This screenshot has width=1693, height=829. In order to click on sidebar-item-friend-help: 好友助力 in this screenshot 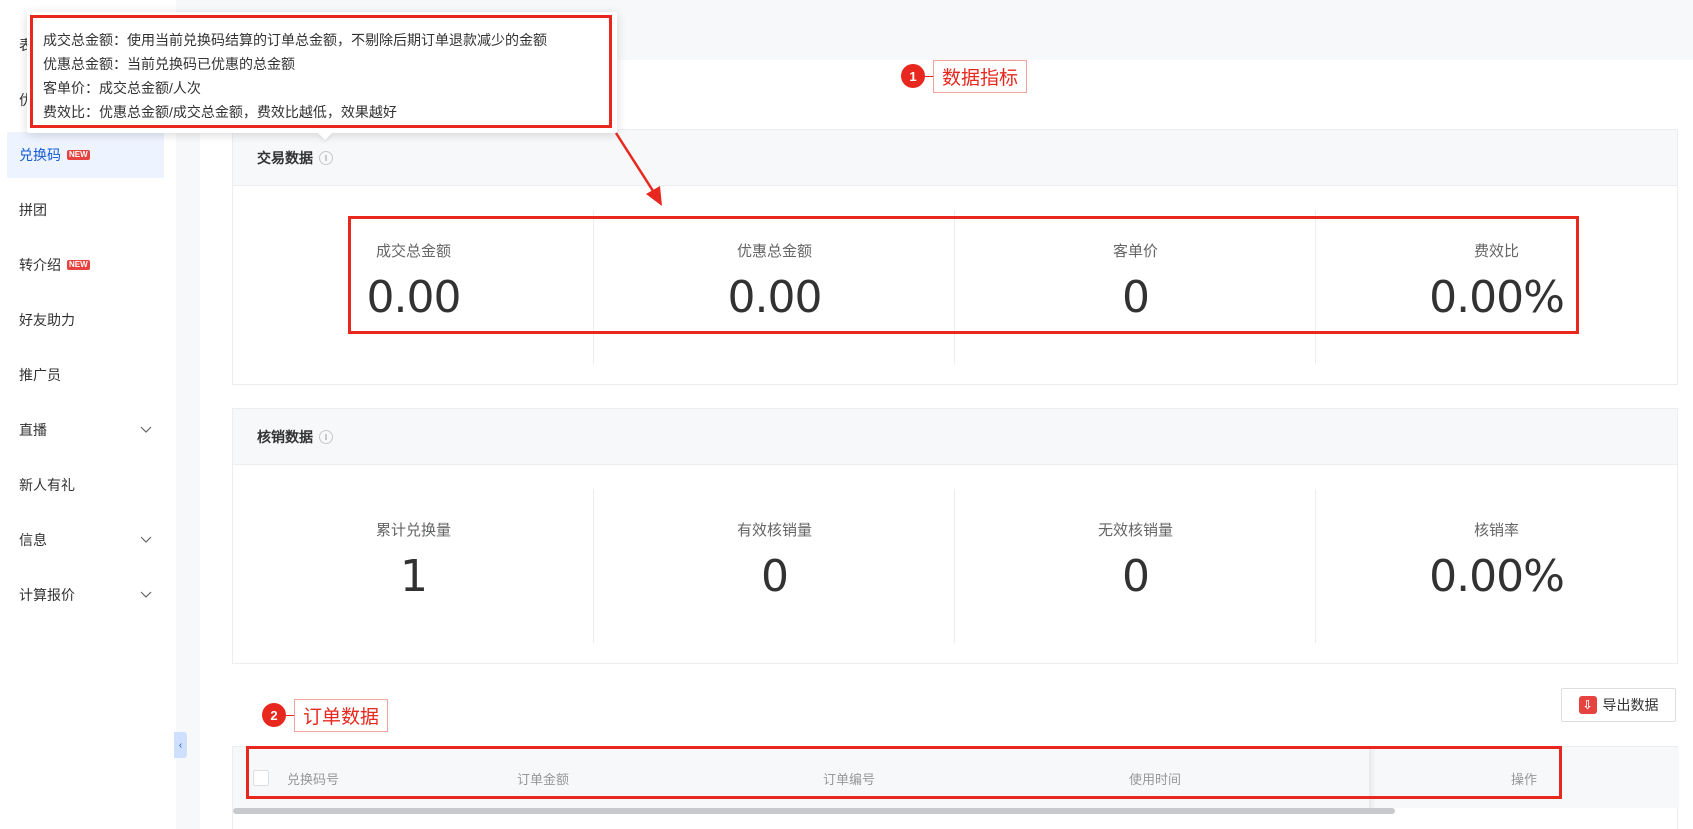, I will do `click(85, 320)`.